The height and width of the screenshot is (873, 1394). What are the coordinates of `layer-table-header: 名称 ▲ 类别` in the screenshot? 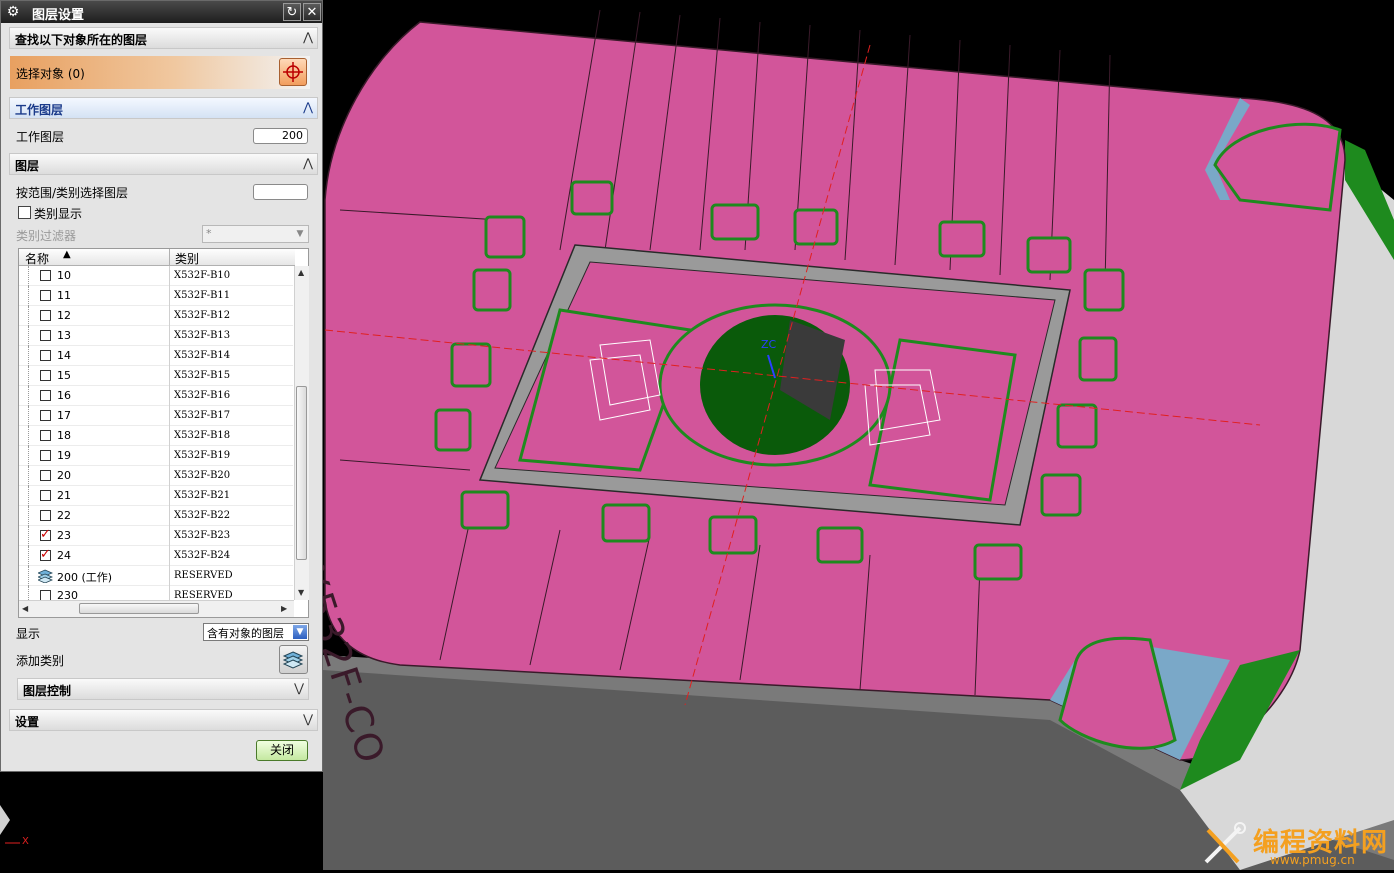 It's located at (157, 257).